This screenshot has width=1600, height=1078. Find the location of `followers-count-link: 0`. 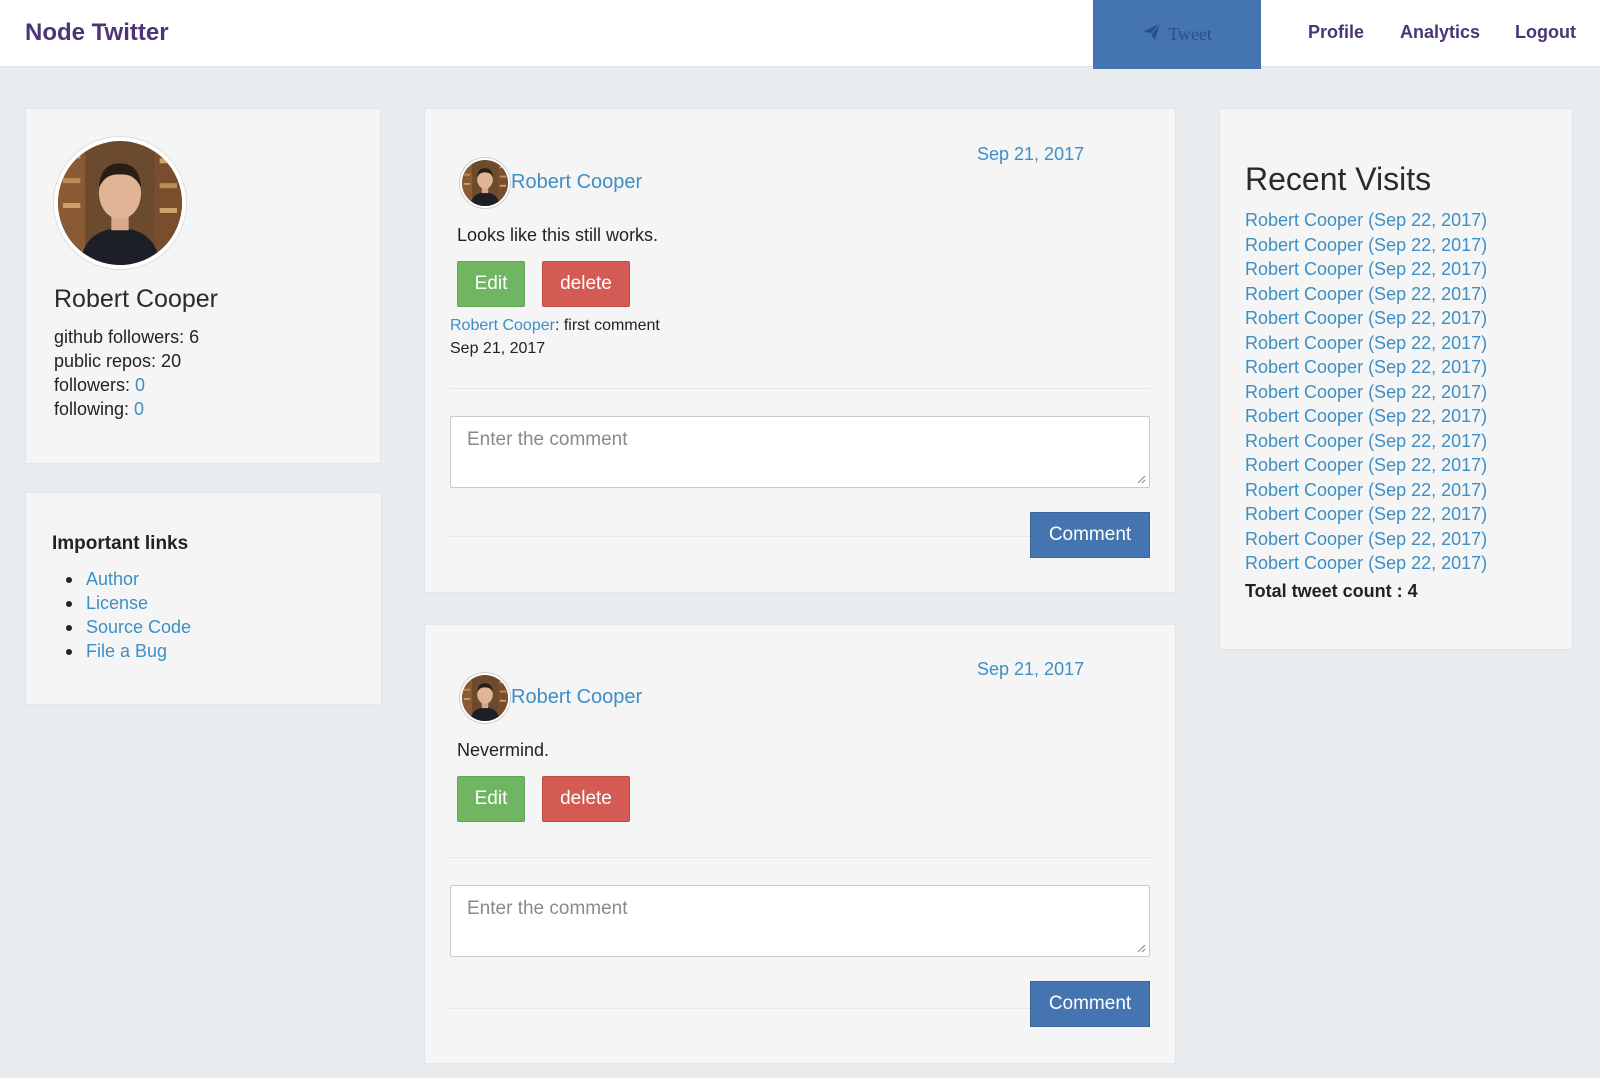

followers-count-link: 0 is located at coordinates (140, 385).